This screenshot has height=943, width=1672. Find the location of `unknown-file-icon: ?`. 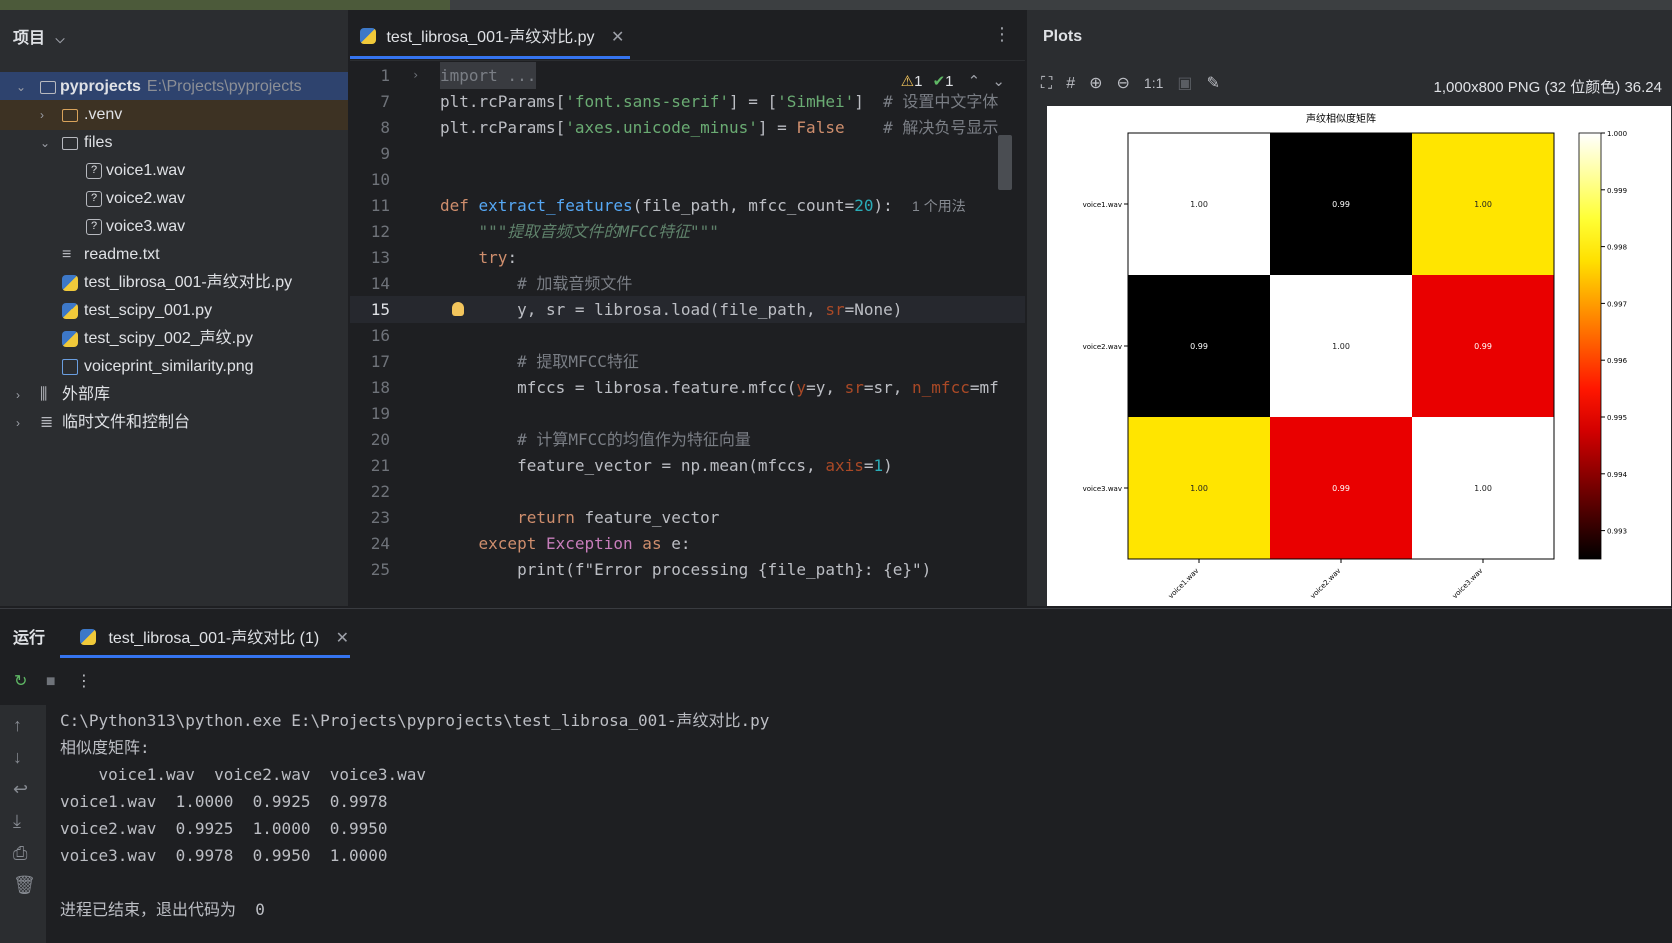

unknown-file-icon: ? is located at coordinates (94, 199).